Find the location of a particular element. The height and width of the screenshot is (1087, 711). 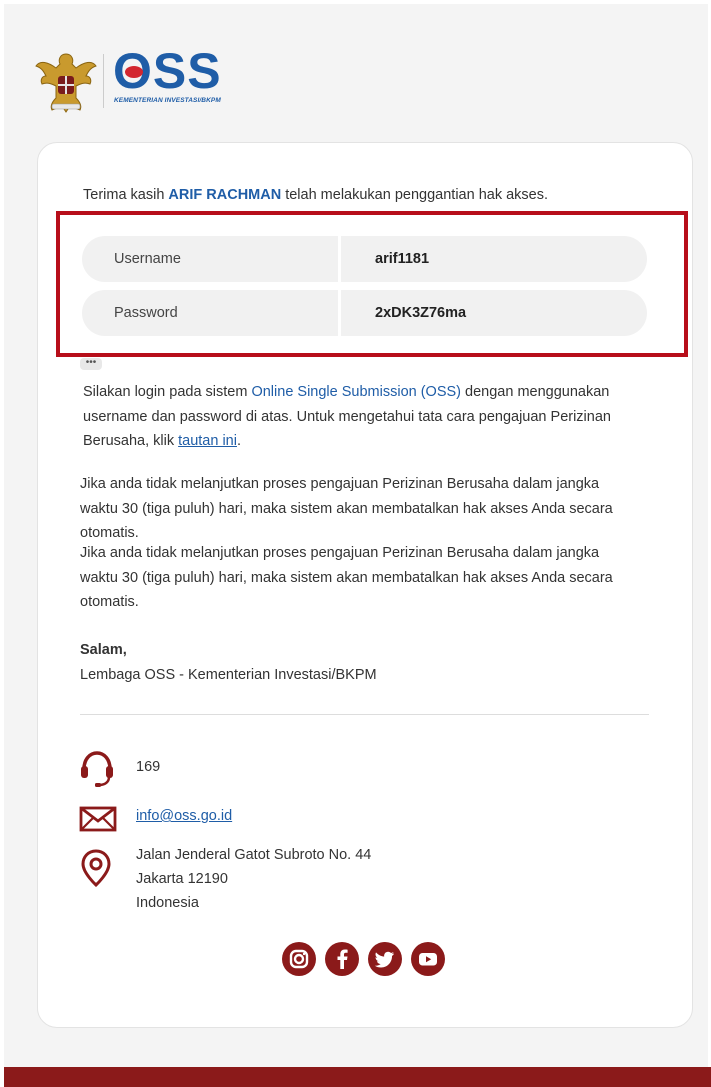

address-line: Indonesia is located at coordinates (167, 903).